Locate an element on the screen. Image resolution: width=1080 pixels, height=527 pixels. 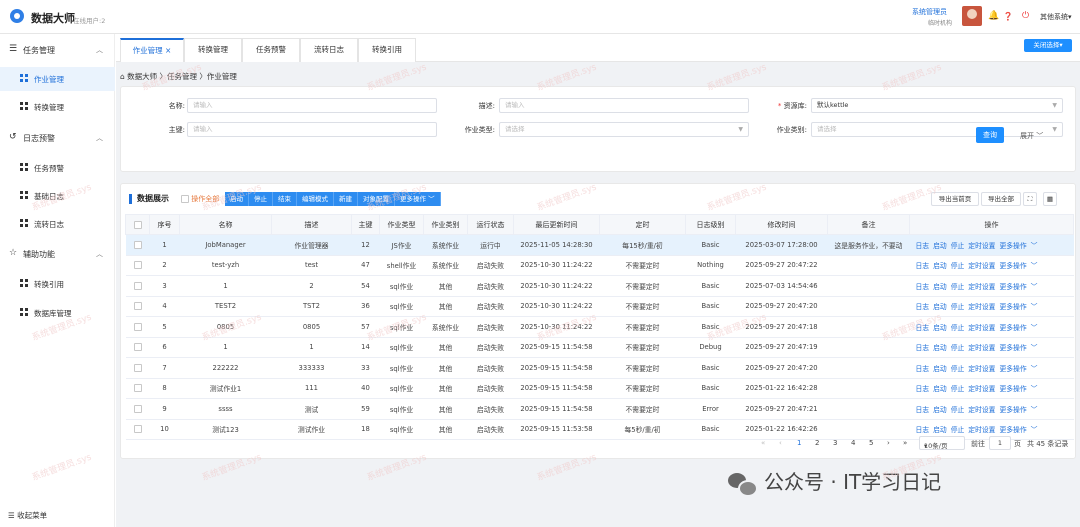
tab-job: 作业管理 × is located at coordinates (152, 50).